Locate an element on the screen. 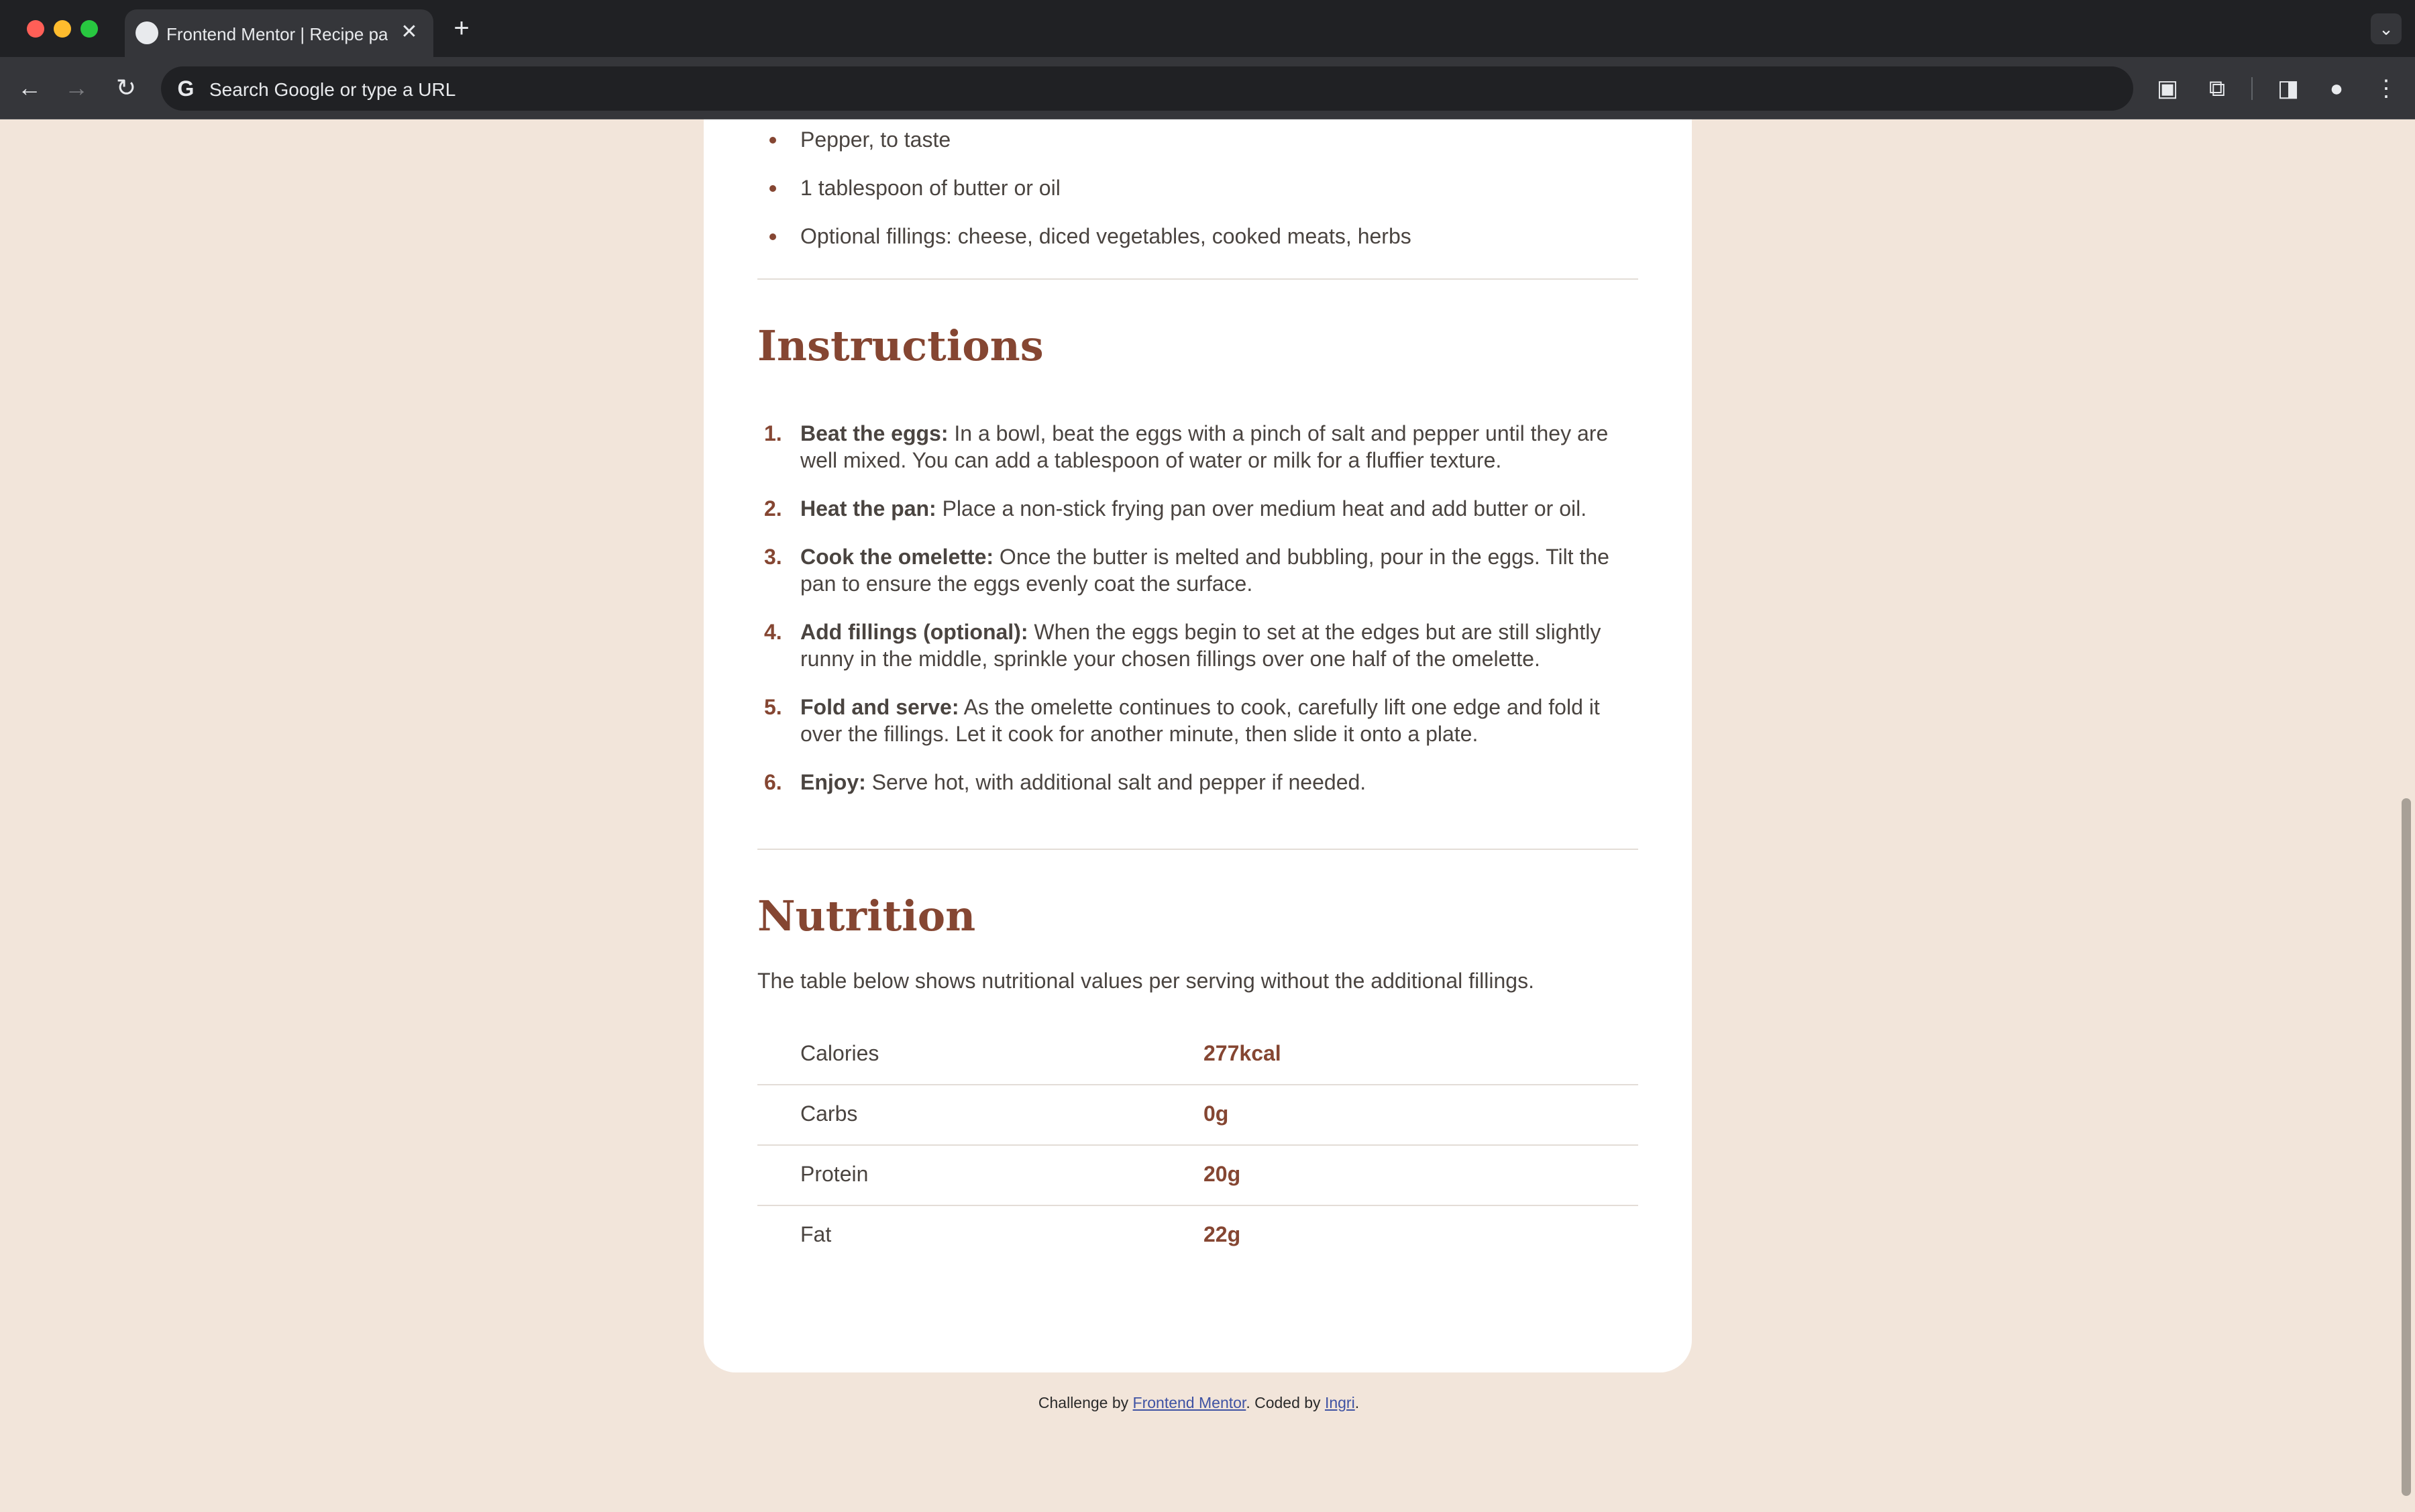 The width and height of the screenshot is (2415, 1512). instructions-heading: Instructions is located at coordinates (900, 345).